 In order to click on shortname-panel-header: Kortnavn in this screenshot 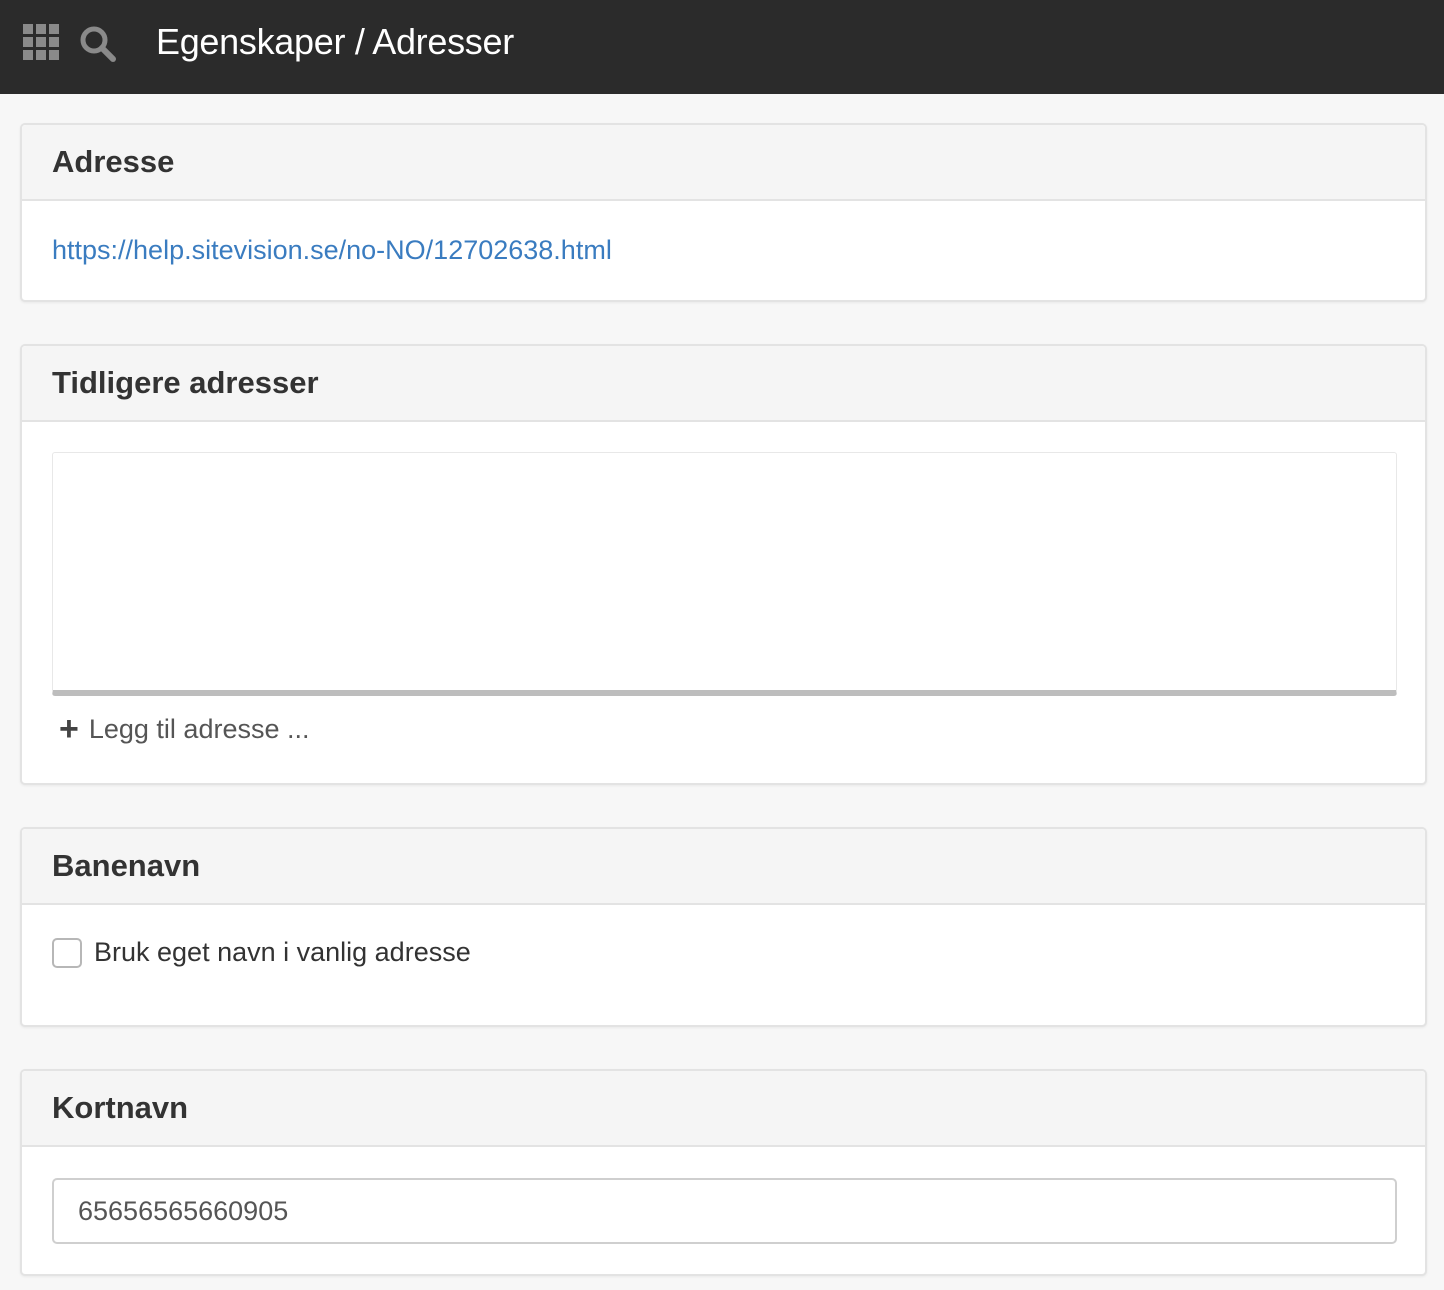, I will do `click(723, 1109)`.